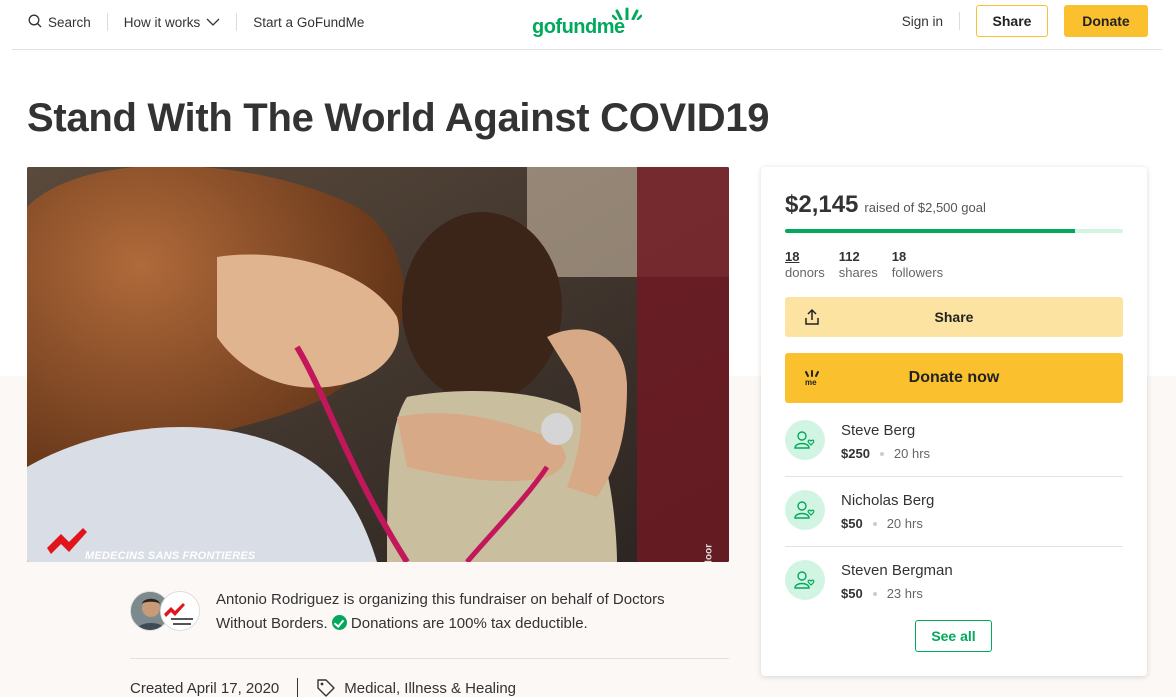 The width and height of the screenshot is (1176, 697). I want to click on stat-shares: 112 shares, so click(858, 265).